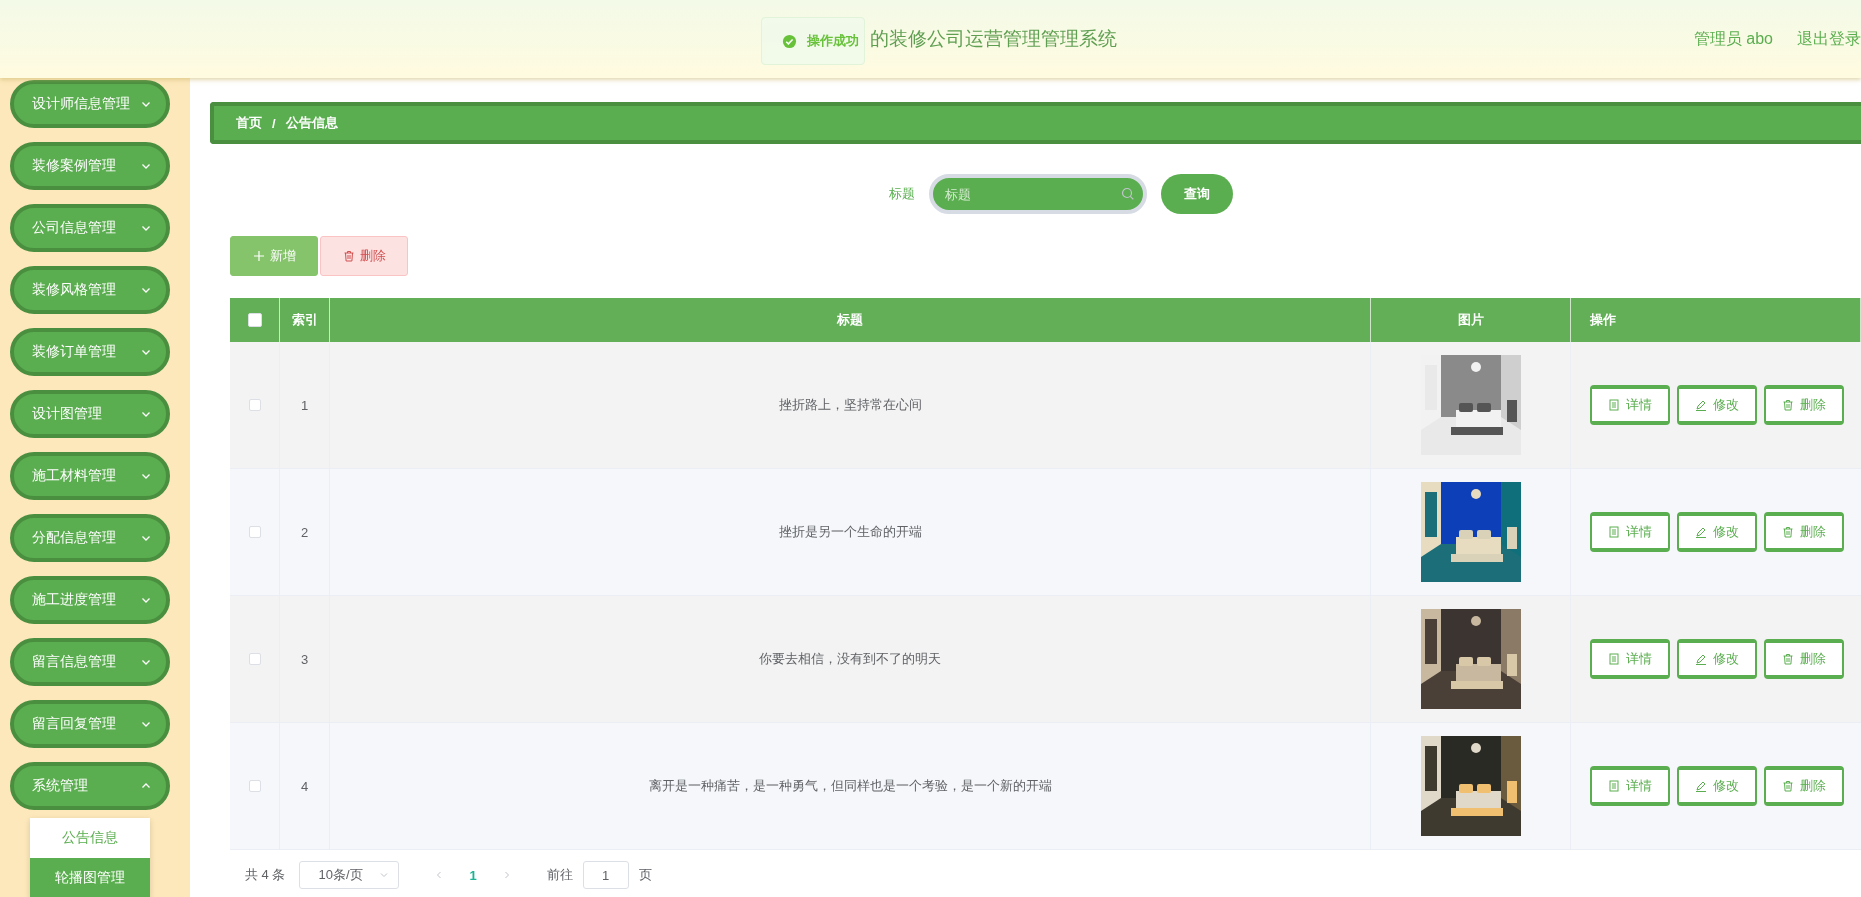 Image resolution: width=1861 pixels, height=897 pixels. Describe the element at coordinates (90, 724) in the screenshot. I see `menu-item: 留言回复管理` at that location.